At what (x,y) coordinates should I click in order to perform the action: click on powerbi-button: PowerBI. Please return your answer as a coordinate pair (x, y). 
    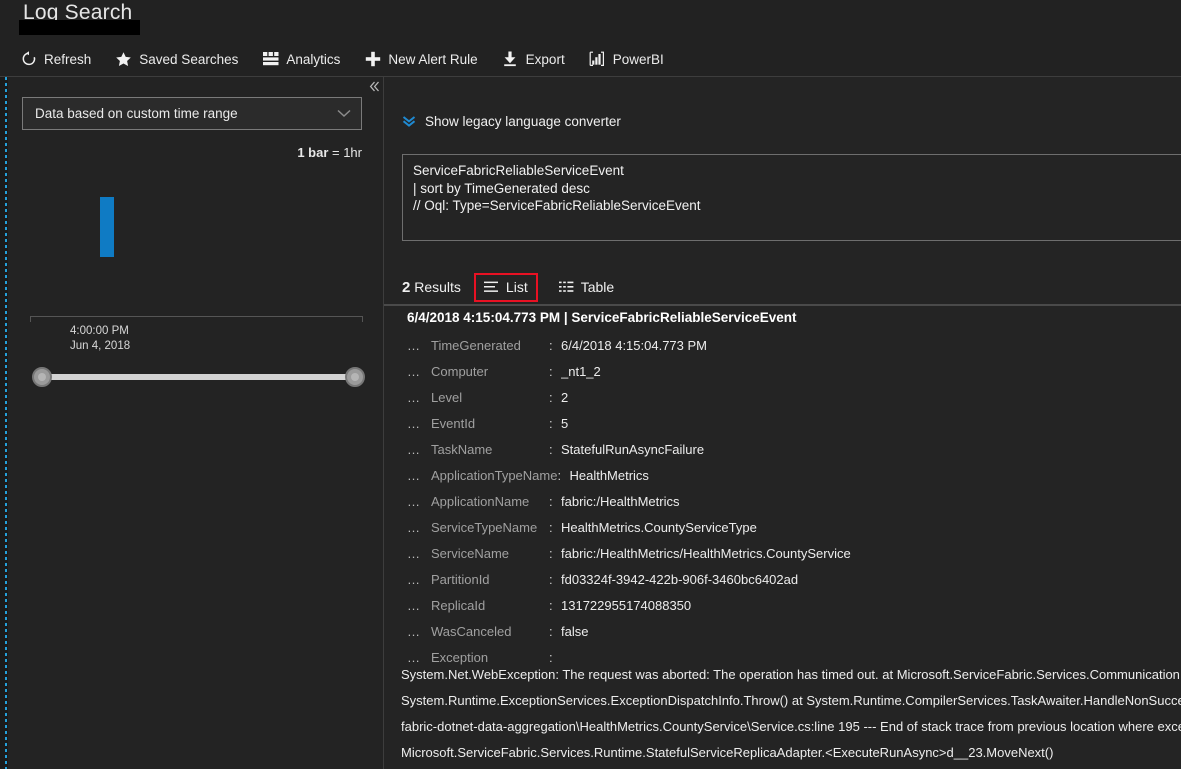
    Looking at the image, I should click on (631, 59).